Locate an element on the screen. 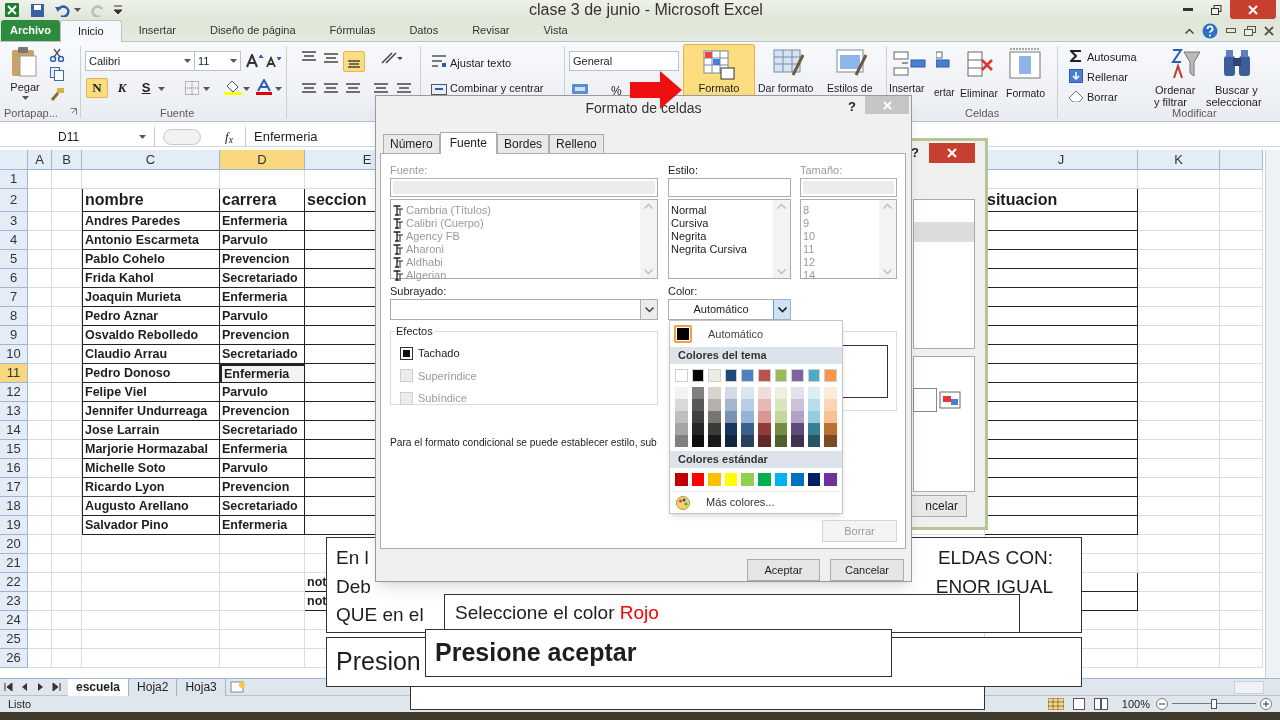 Image resolution: width=1280 pixels, height=720 pixels. underline-button: S is located at coordinates (146, 88).